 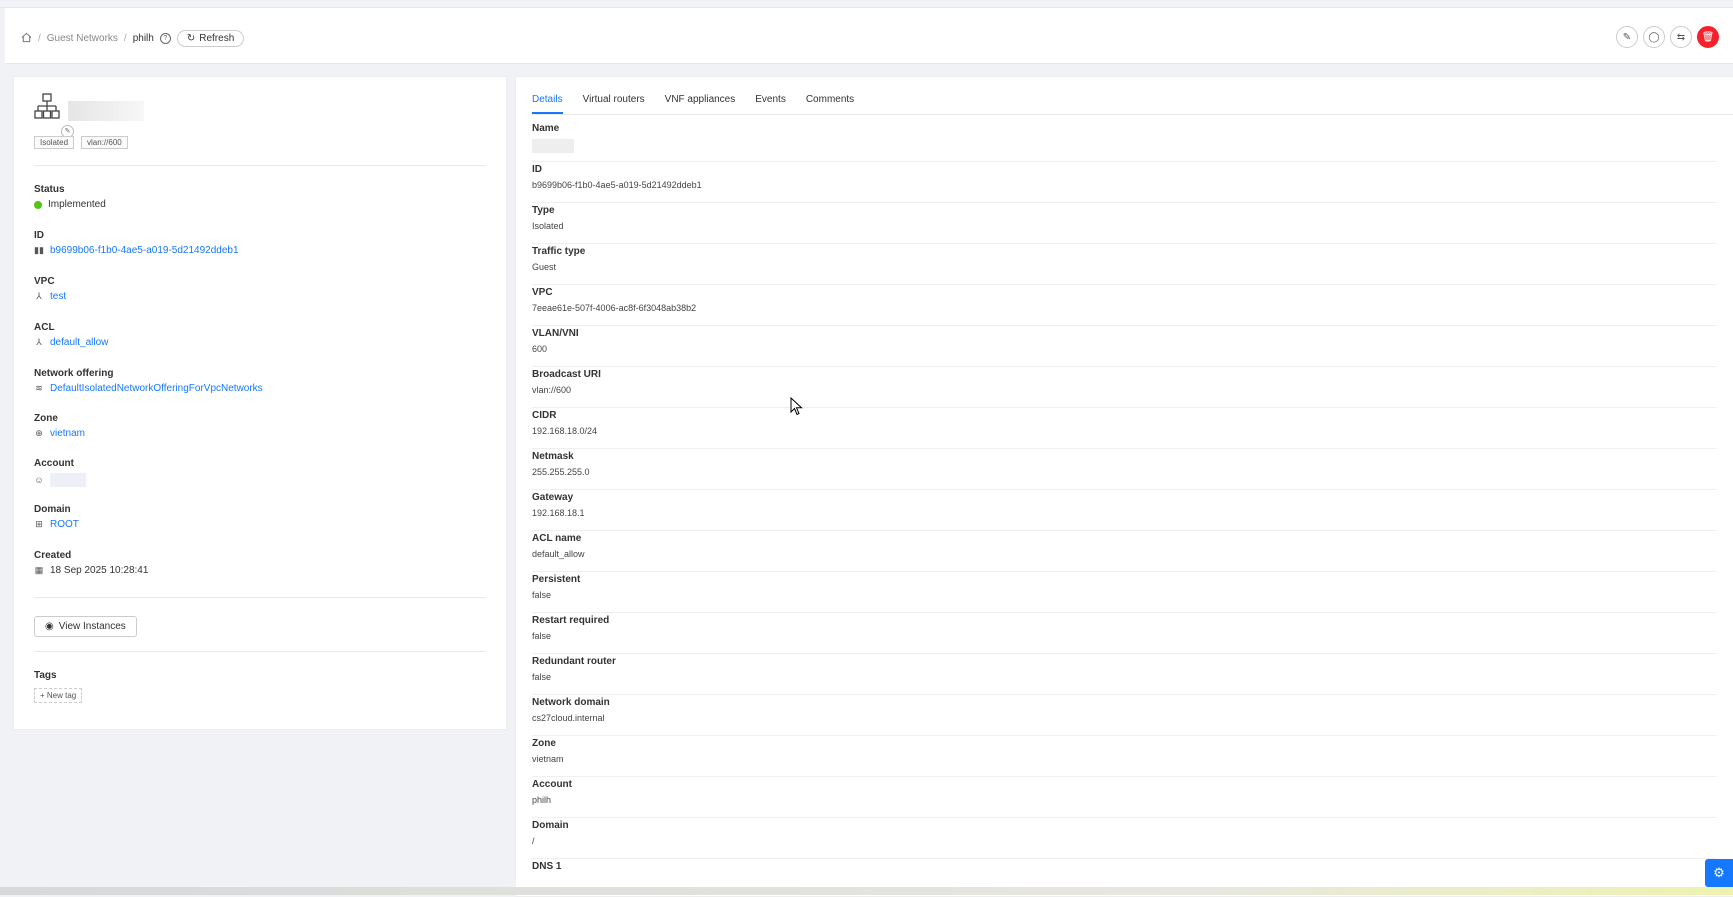 I want to click on tab-virtual-routers: Virtual routers, so click(x=614, y=104).